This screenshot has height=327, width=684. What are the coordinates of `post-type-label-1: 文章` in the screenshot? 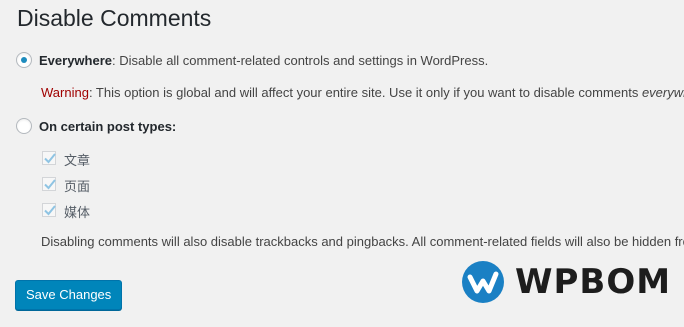 It's located at (77, 160).